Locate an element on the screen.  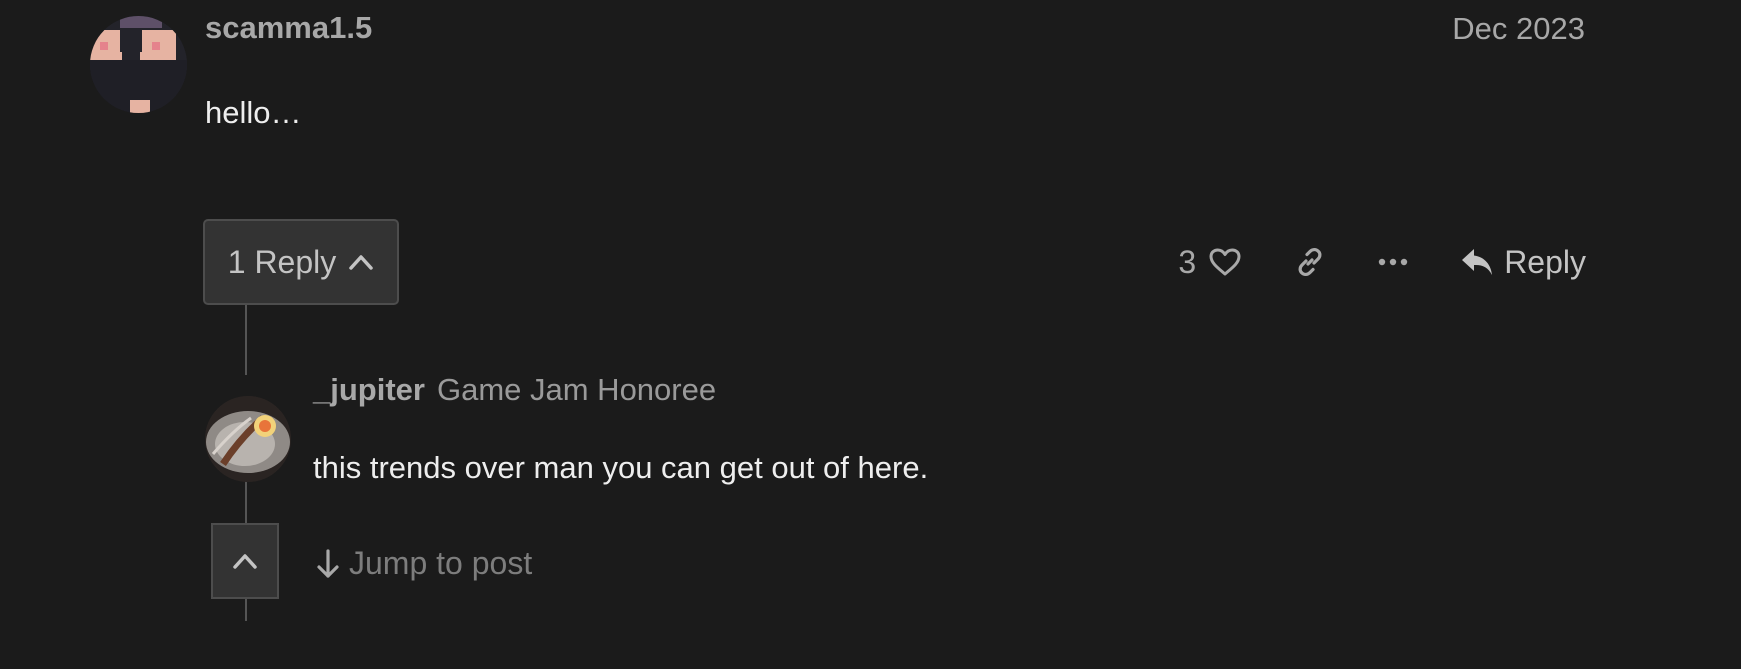
reply-label: Reply is located at coordinates (1545, 261).